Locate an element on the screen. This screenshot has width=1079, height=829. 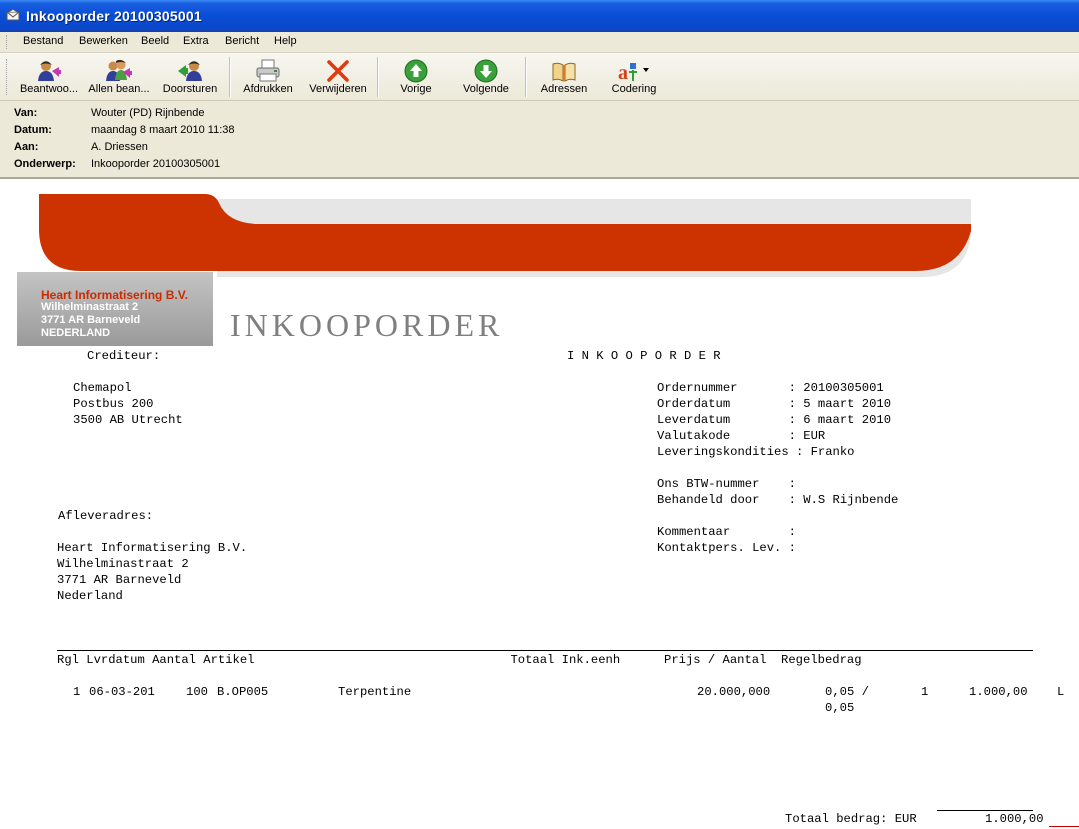
info-row: Kommentaar : is located at coordinates (726, 532).